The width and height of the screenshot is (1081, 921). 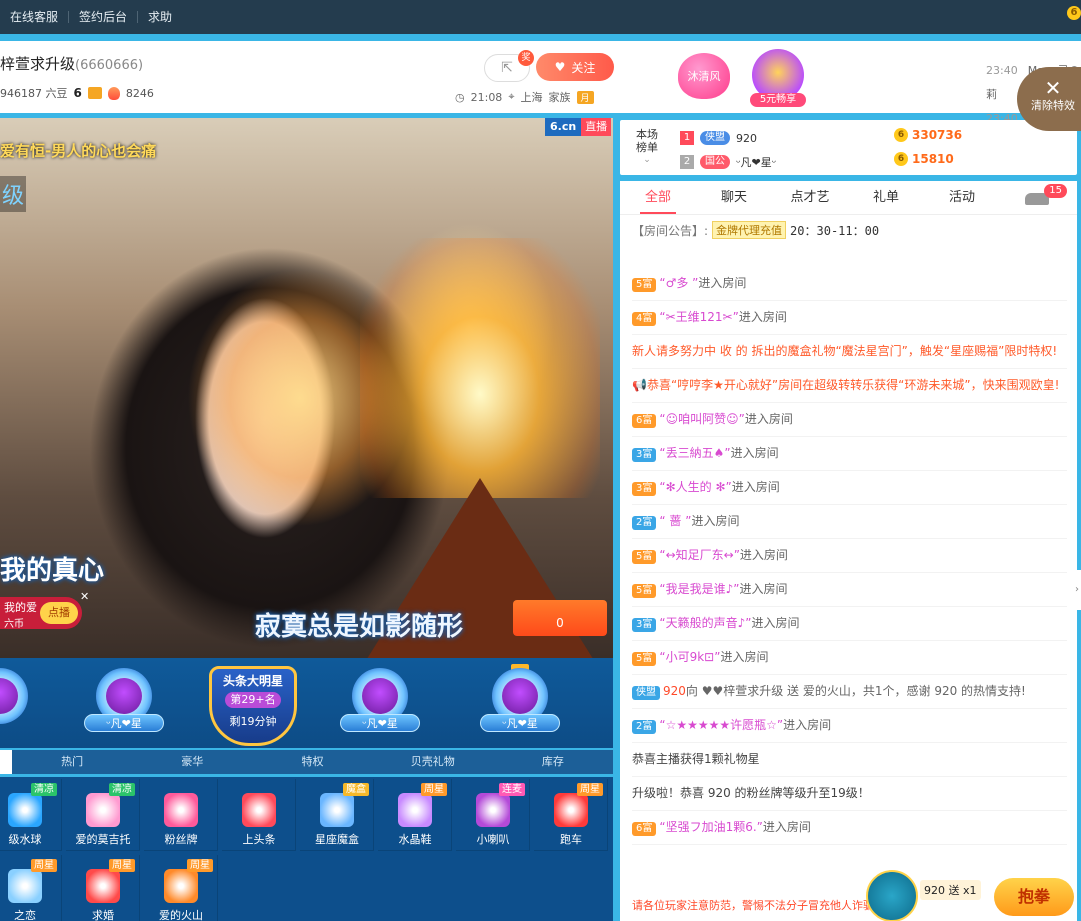 What do you see at coordinates (753, 905) in the screenshot?
I see `fraud-warning: 请各位玩家注意防范，警惕不法分子冒充他人诈骗` at bounding box center [753, 905].